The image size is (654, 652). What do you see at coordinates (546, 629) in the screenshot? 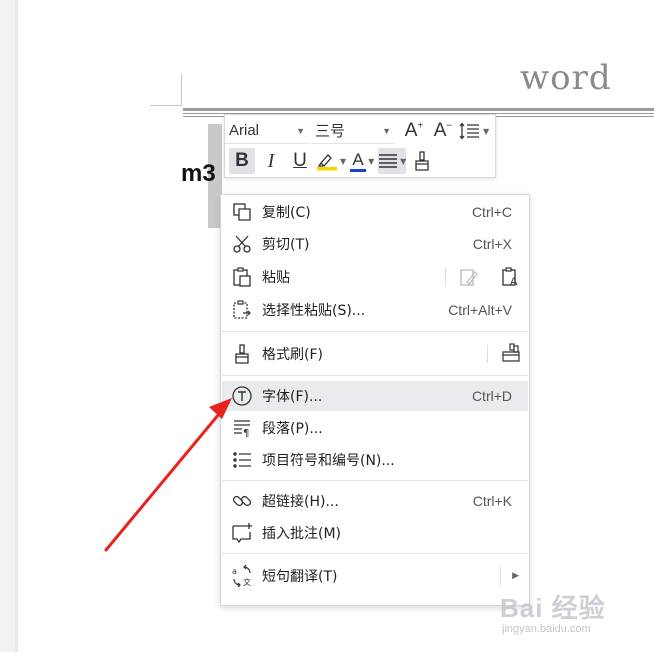
I see `watermark-url-text: jingyan.baidu.com` at bounding box center [546, 629].